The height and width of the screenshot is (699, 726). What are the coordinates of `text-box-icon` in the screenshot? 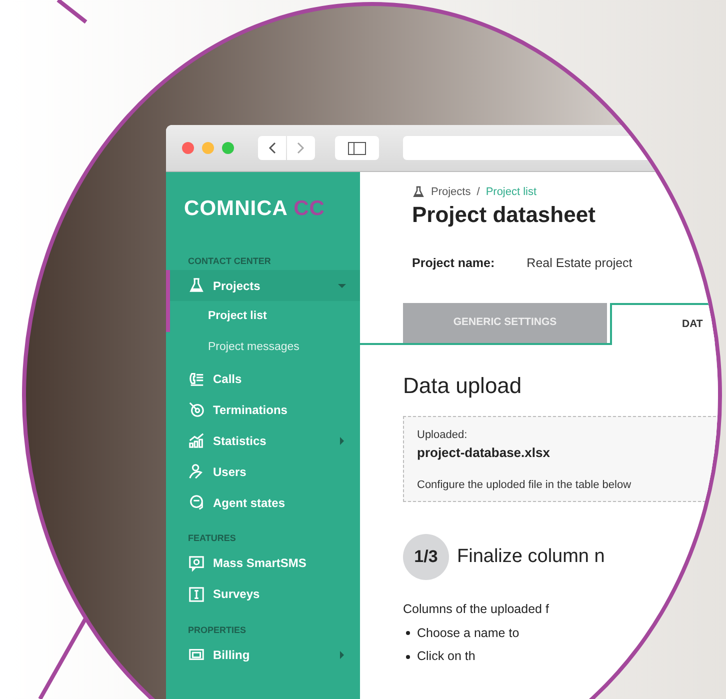 It's located at (196, 594).